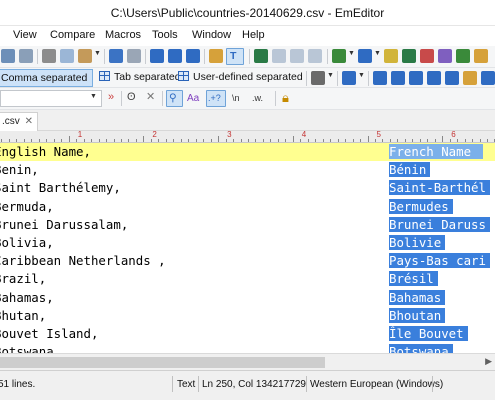 The width and height of the screenshot is (495, 400). Describe the element at coordinates (67, 56) in the screenshot. I see `copy-icon` at that location.